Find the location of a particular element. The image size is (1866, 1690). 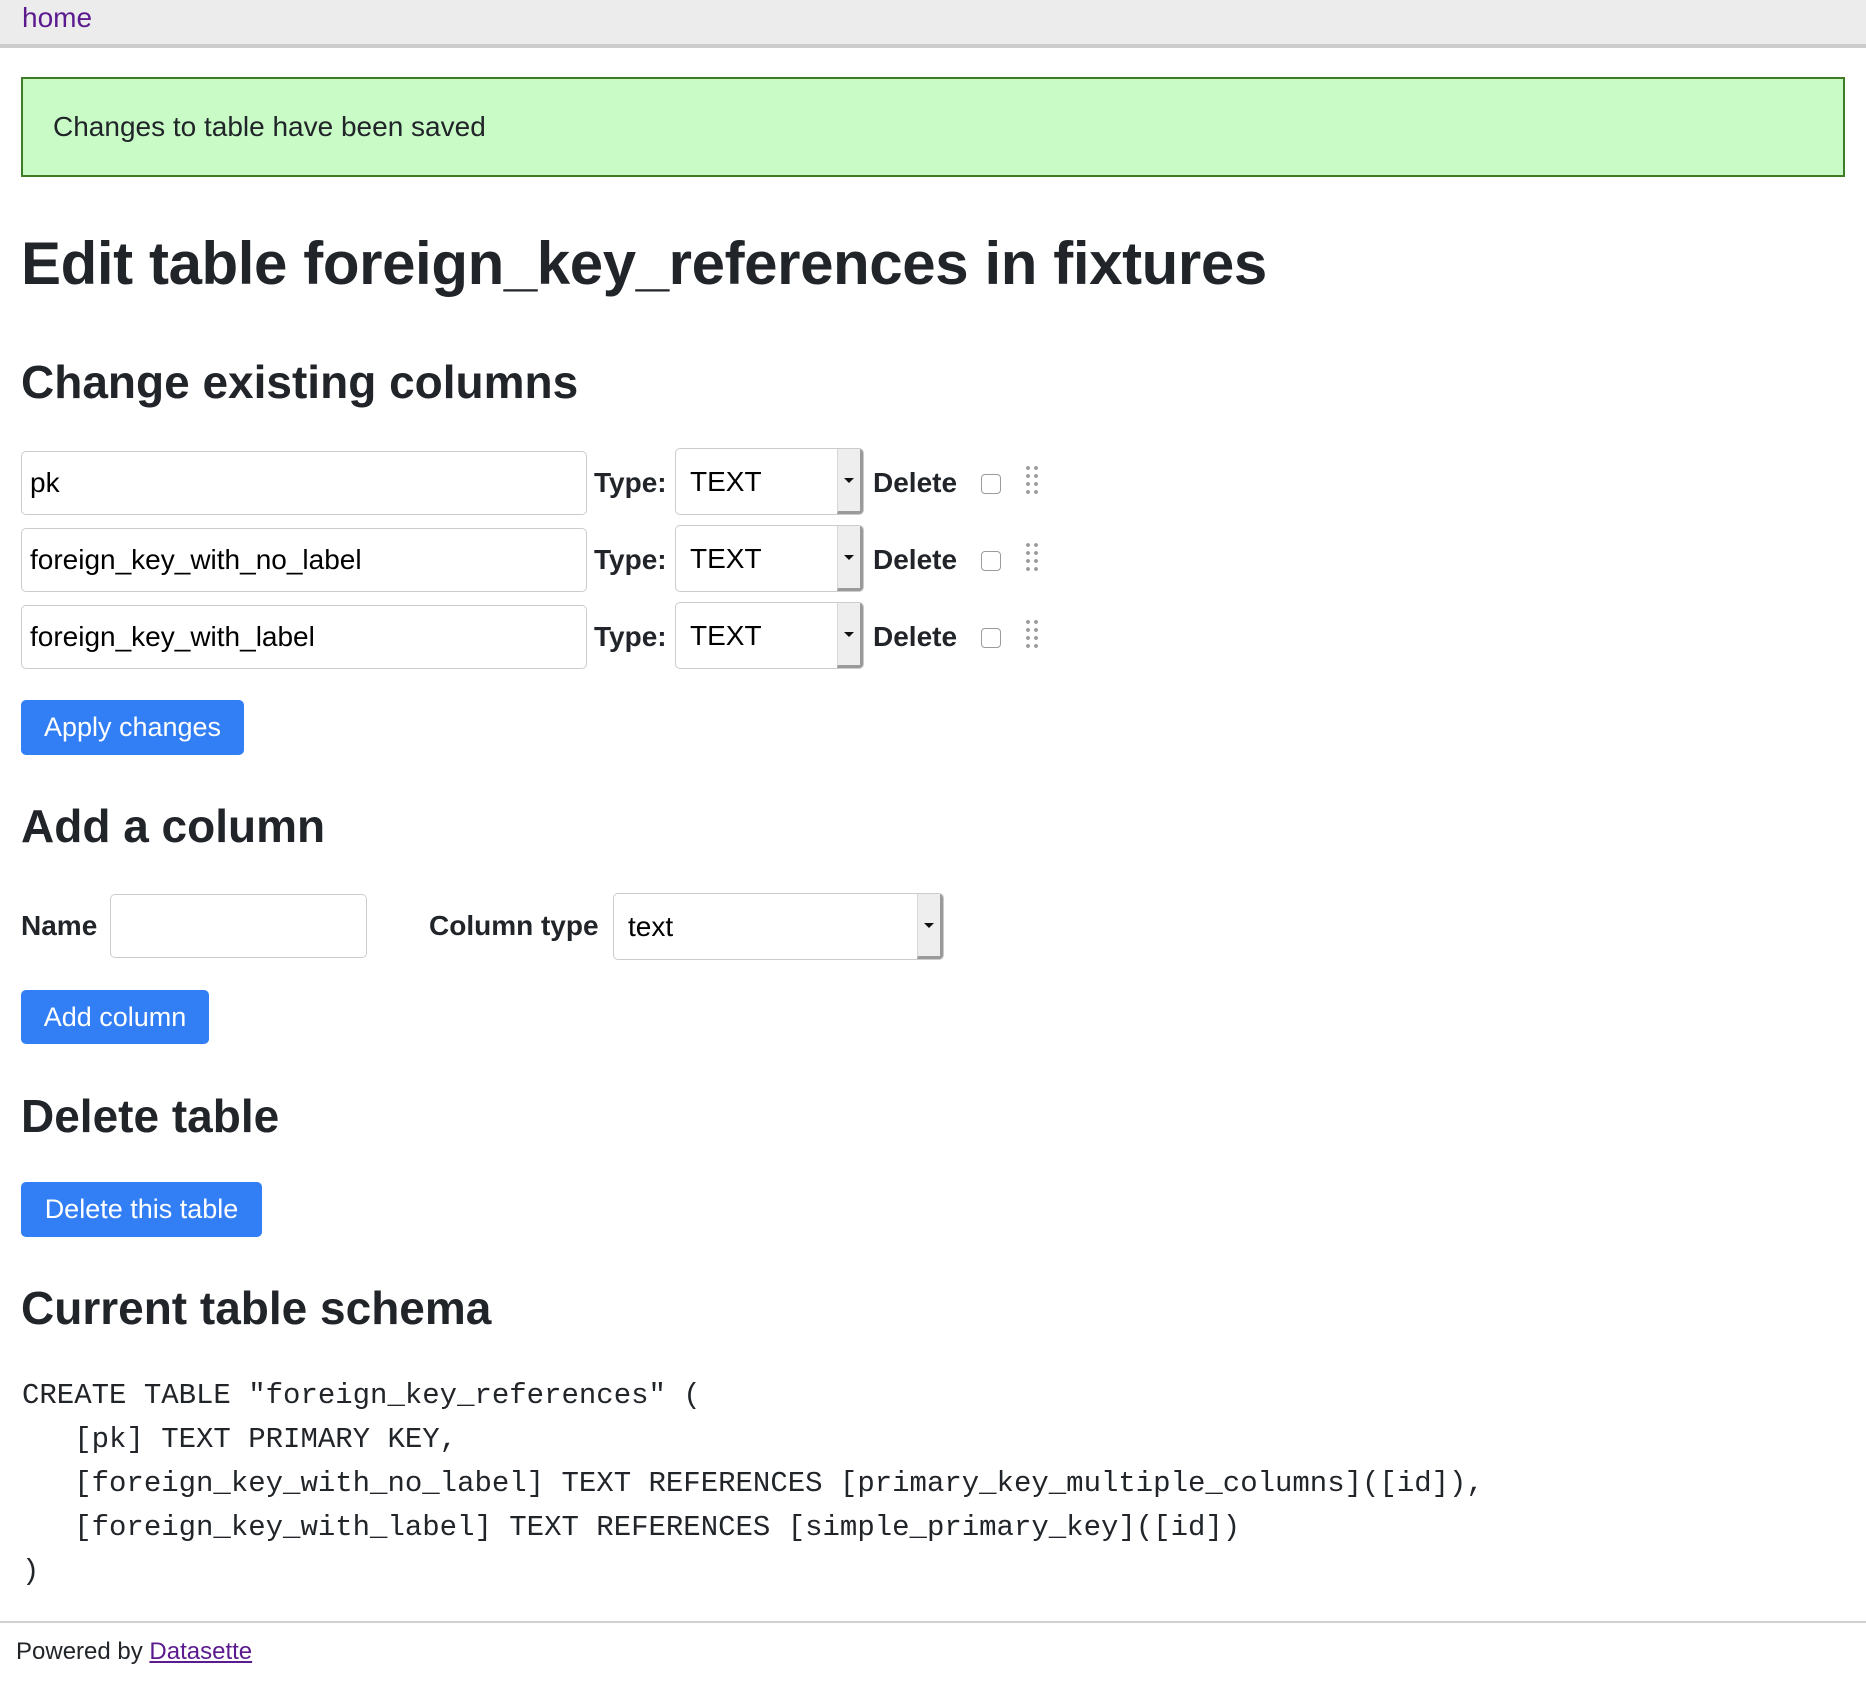

add-column-button: Add column is located at coordinates (115, 1017).